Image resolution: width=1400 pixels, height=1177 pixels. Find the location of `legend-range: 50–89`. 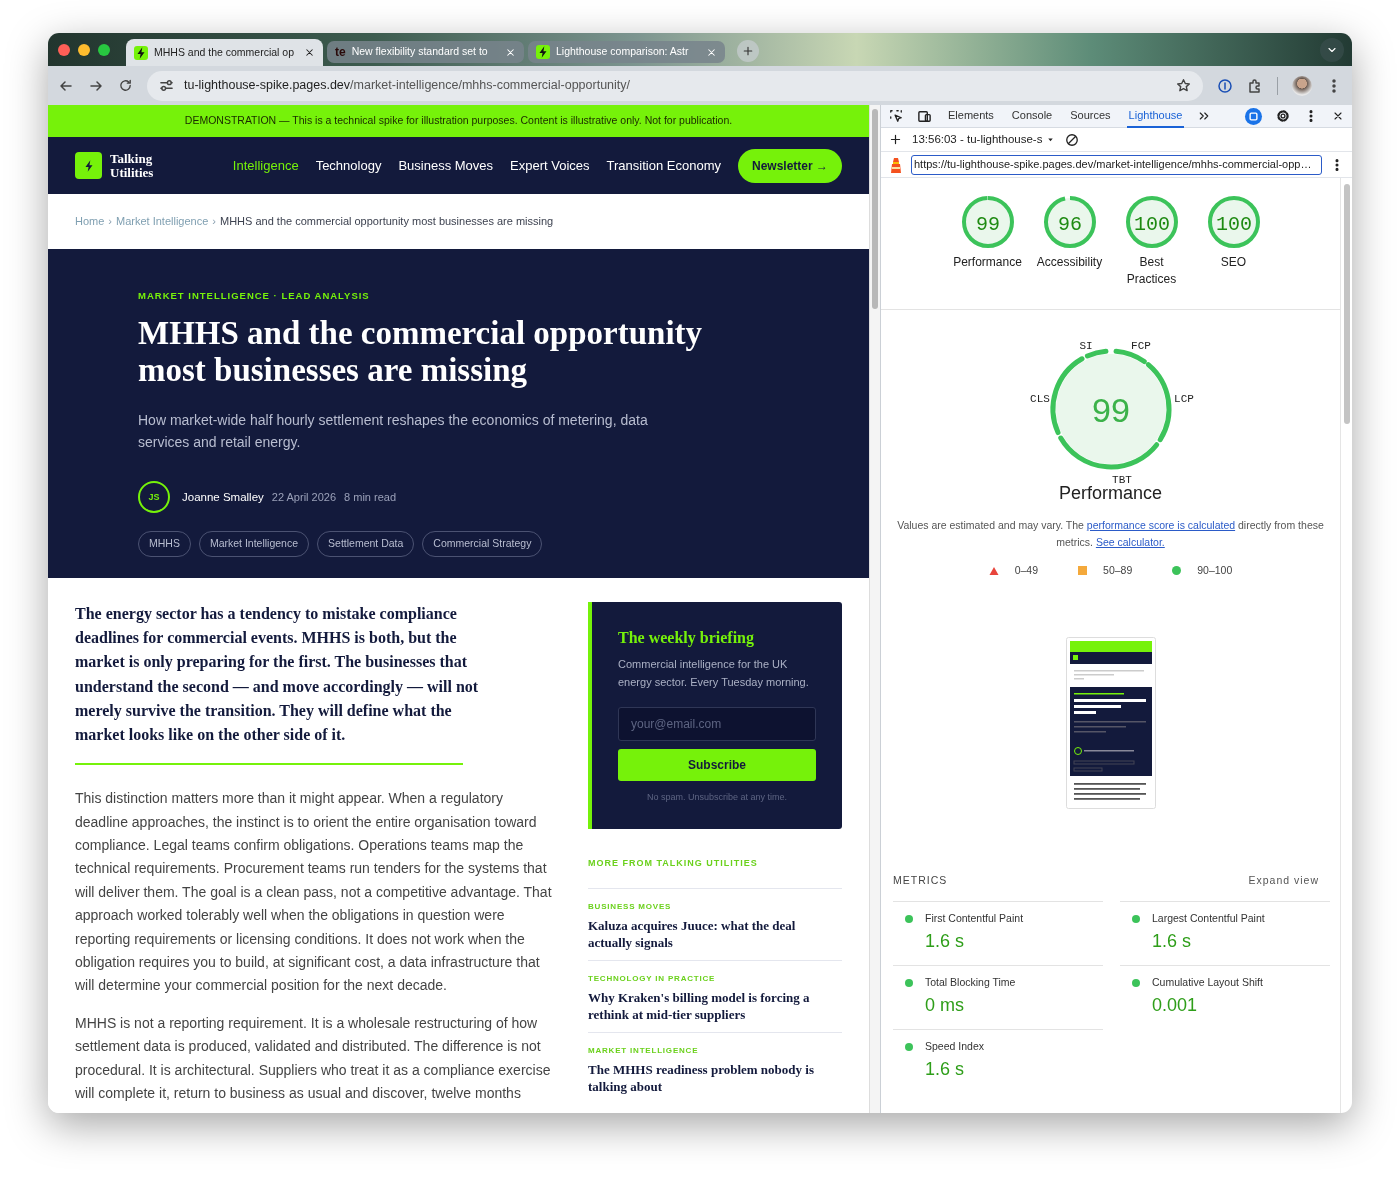

legend-range: 50–89 is located at coordinates (1118, 570).